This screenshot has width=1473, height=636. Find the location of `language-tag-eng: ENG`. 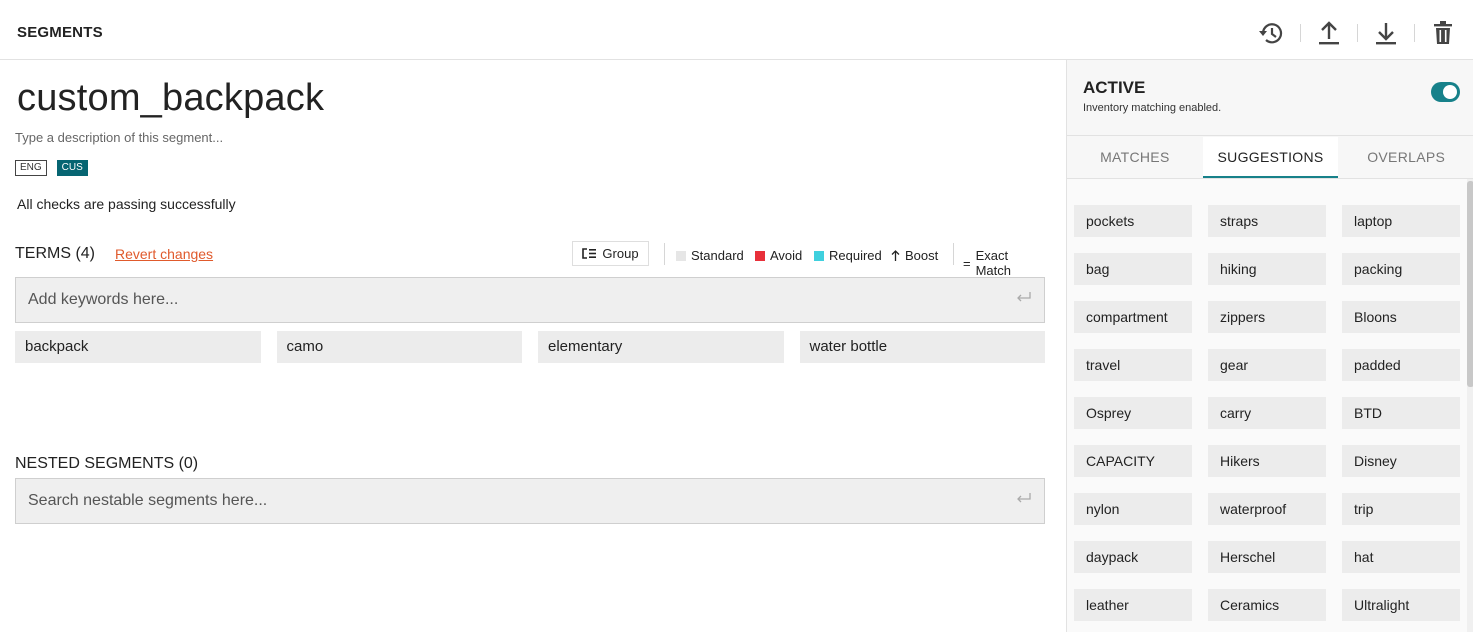

language-tag-eng: ENG is located at coordinates (31, 168).